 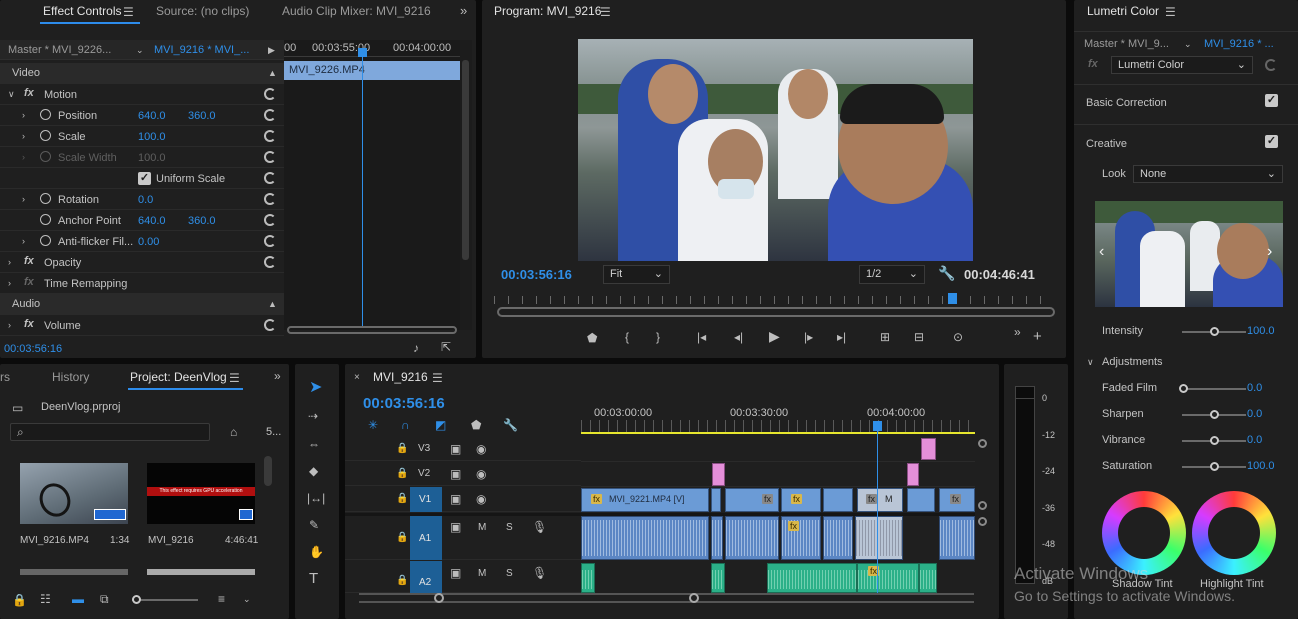 What do you see at coordinates (1254, 388) in the screenshot?
I see `faded-film-value: 0.0` at bounding box center [1254, 388].